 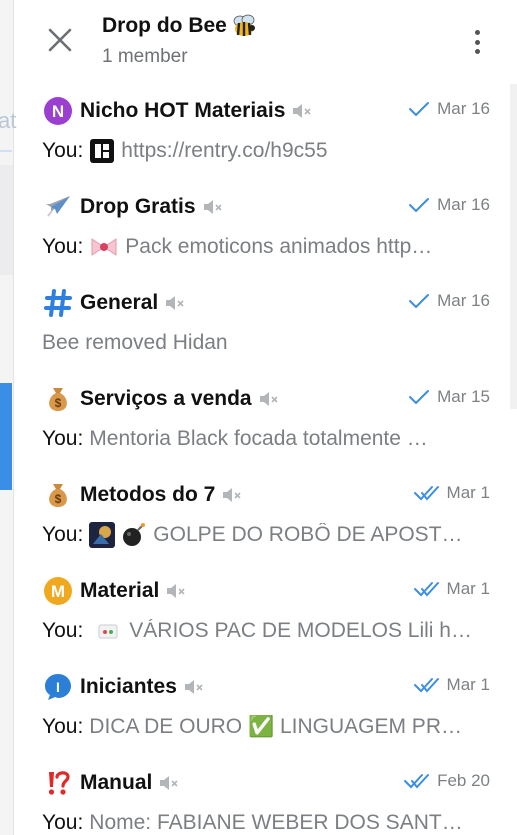 I want to click on more-options-button, so click(x=477, y=42).